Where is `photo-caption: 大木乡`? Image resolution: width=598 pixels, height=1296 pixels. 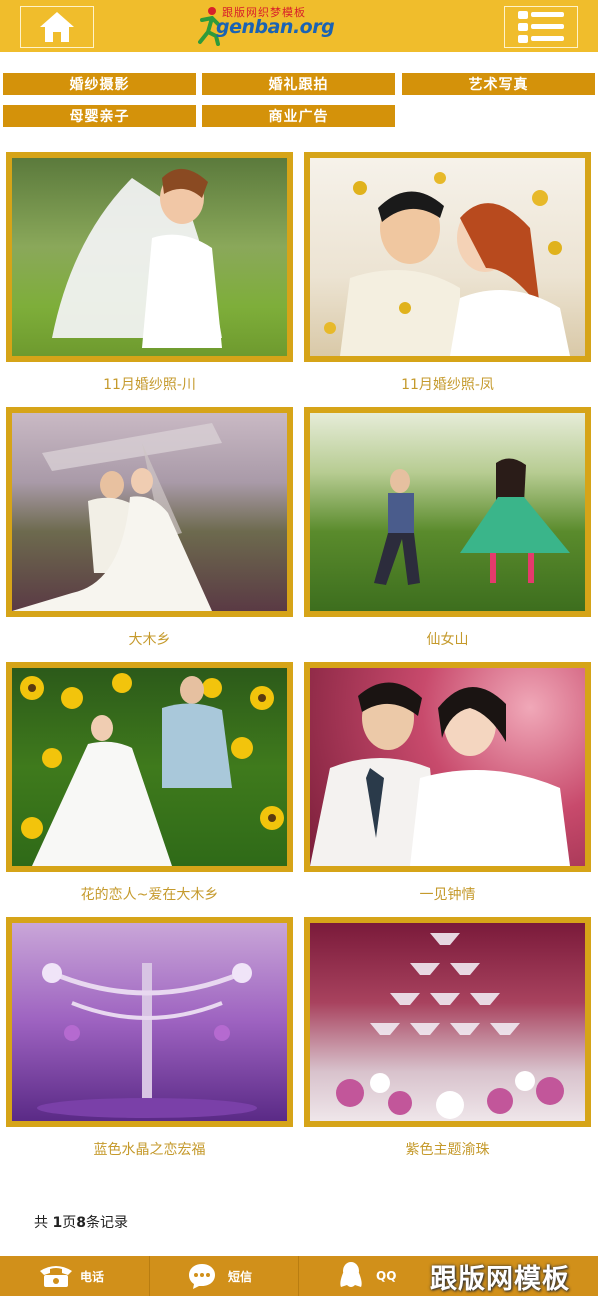 photo-caption: 大木乡 is located at coordinates (149, 639).